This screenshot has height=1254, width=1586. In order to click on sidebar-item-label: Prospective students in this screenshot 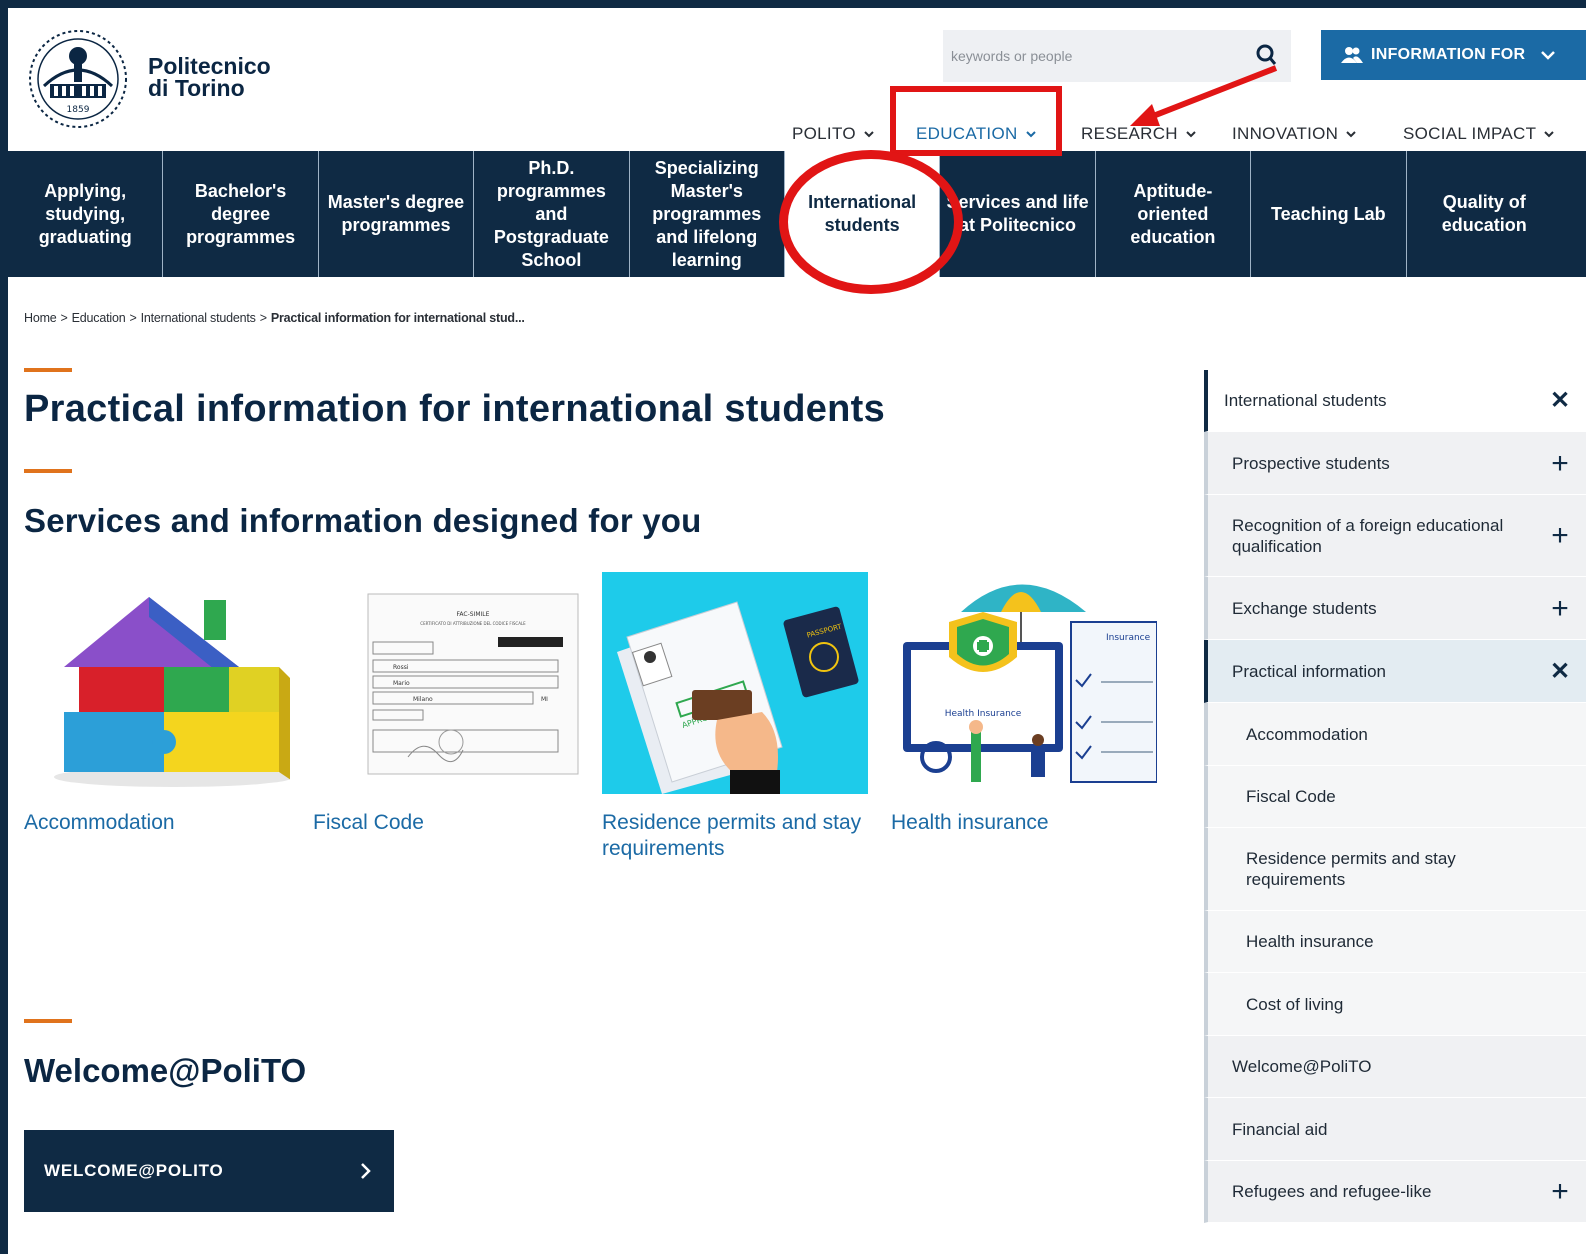, I will do `click(1311, 463)`.